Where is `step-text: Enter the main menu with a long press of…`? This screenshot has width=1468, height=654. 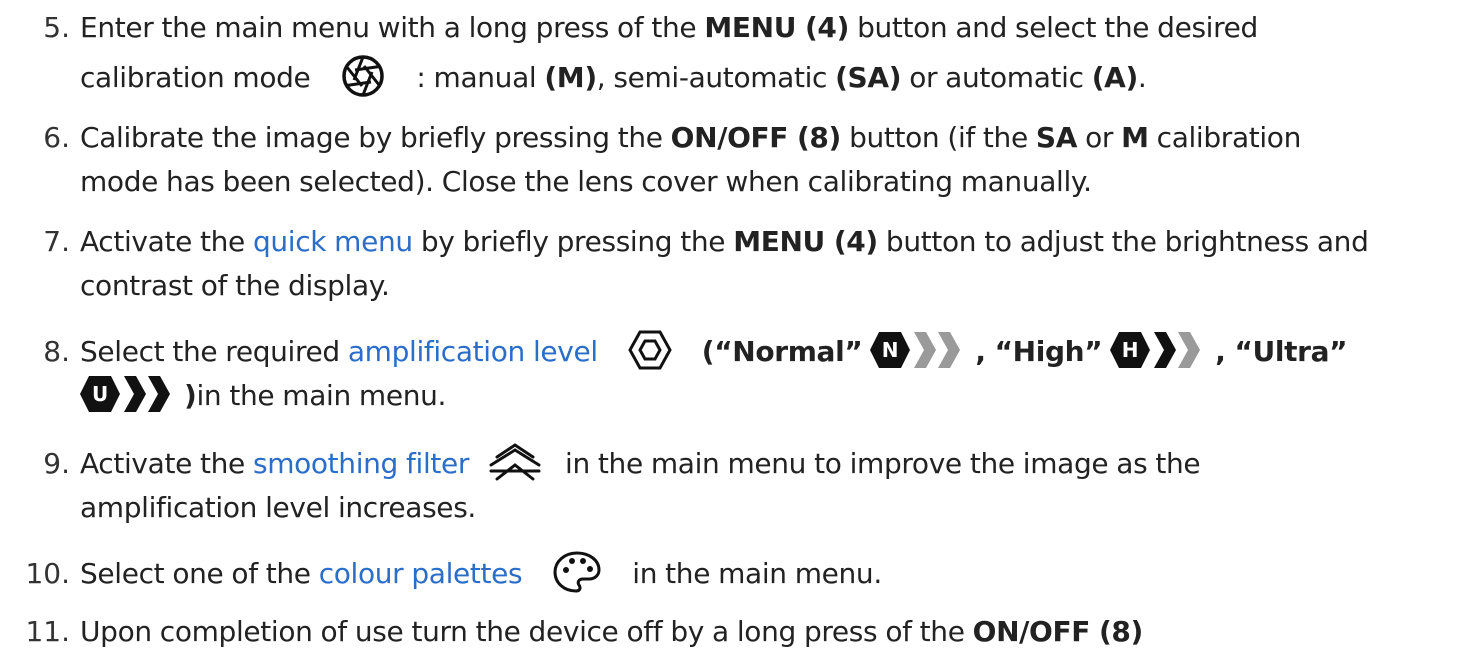 step-text: Enter the main menu with a long press of… is located at coordinates (772, 53).